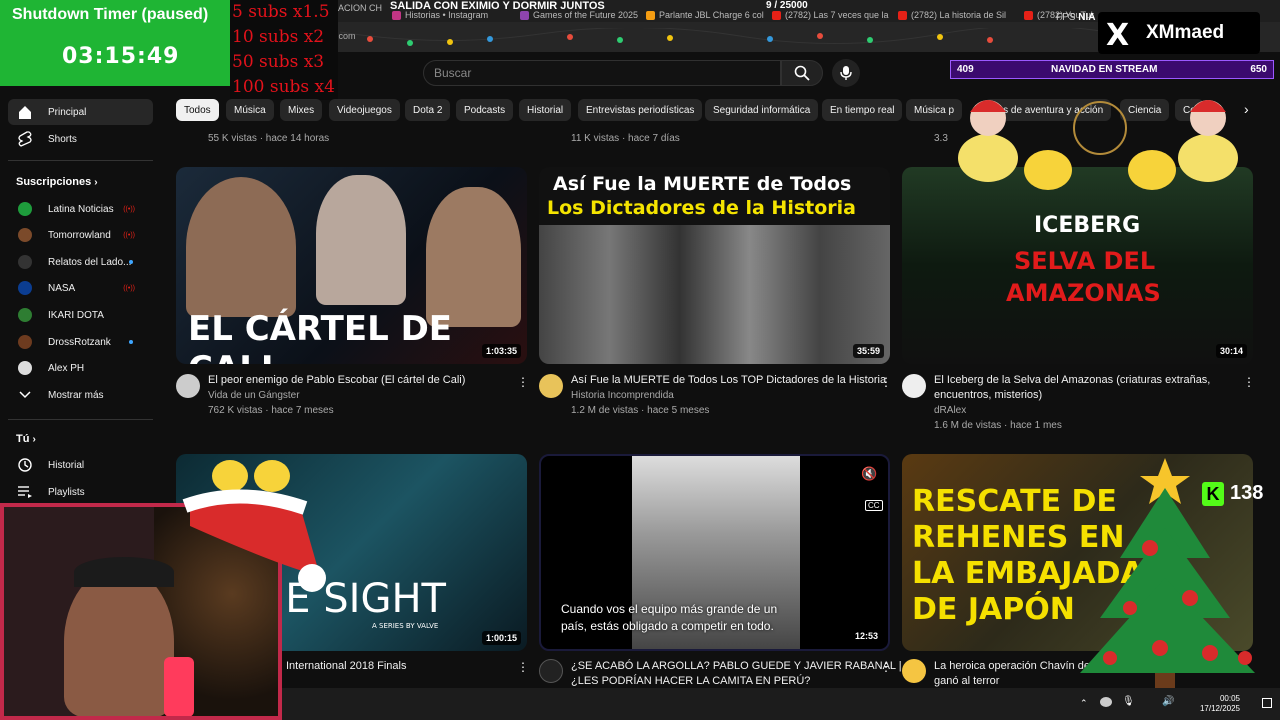 This screenshot has height=720, width=1280. What do you see at coordinates (868, 351) in the screenshot?
I see `video-duration: 35:59` at bounding box center [868, 351].